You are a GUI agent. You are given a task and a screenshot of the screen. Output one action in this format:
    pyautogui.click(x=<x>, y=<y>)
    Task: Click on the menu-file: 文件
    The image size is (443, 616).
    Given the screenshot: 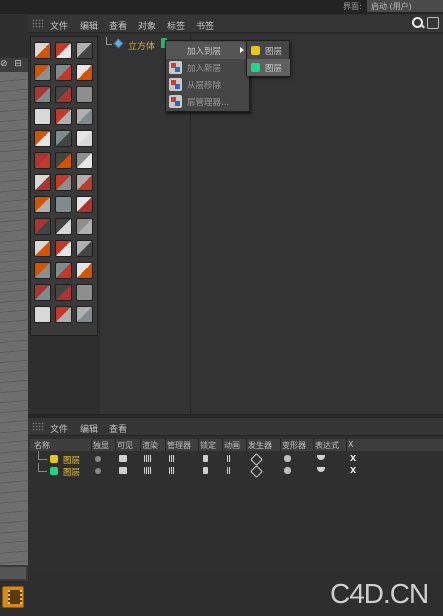 What is the action you would take?
    pyautogui.click(x=59, y=25)
    